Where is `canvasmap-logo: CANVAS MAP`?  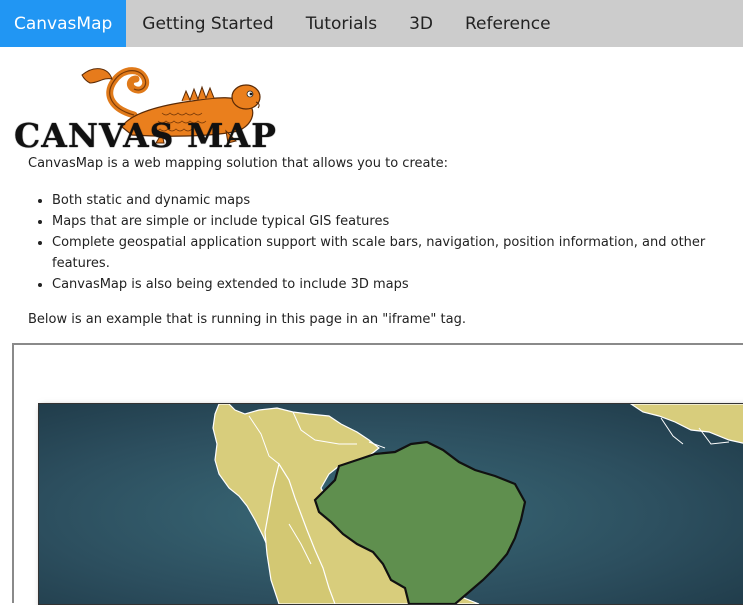 canvasmap-logo: CANVAS MAP is located at coordinates (157, 105).